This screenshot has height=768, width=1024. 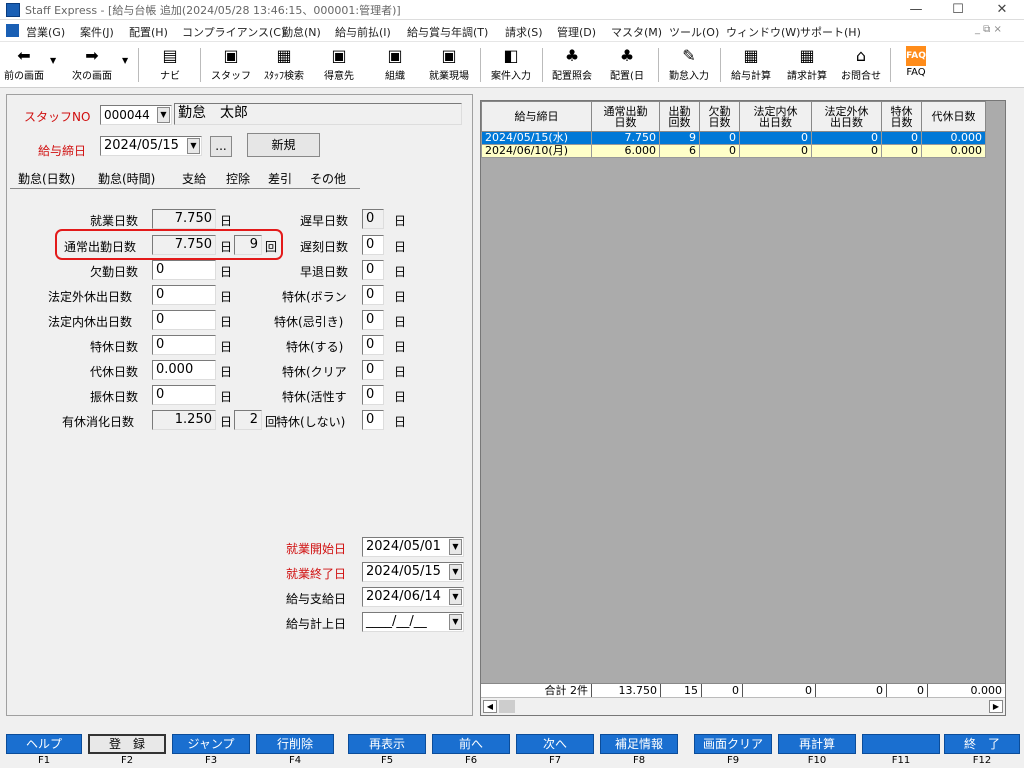 I want to click on regular-attendance-count-field: 9, so click(x=248, y=245).